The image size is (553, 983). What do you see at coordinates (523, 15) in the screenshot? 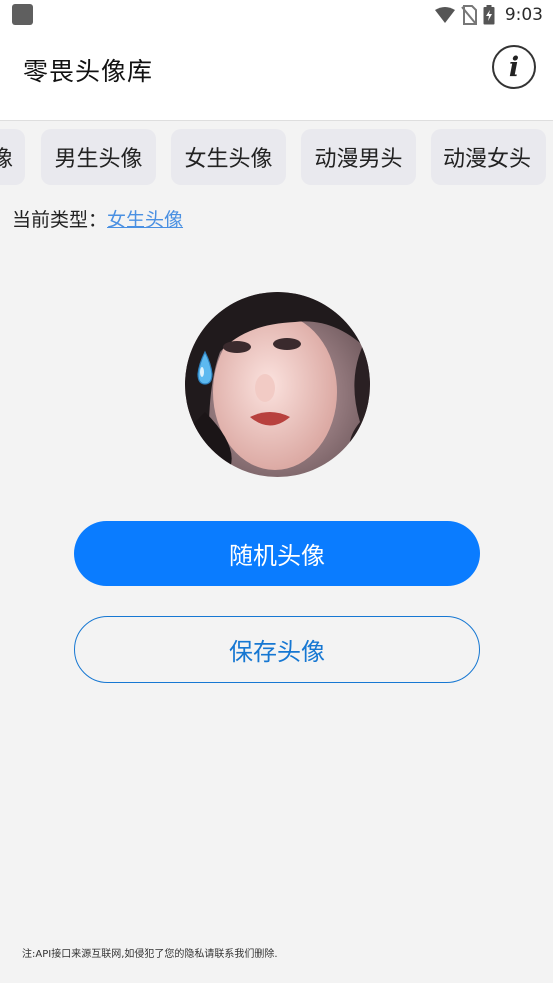
I see `status-time: 9:03` at bounding box center [523, 15].